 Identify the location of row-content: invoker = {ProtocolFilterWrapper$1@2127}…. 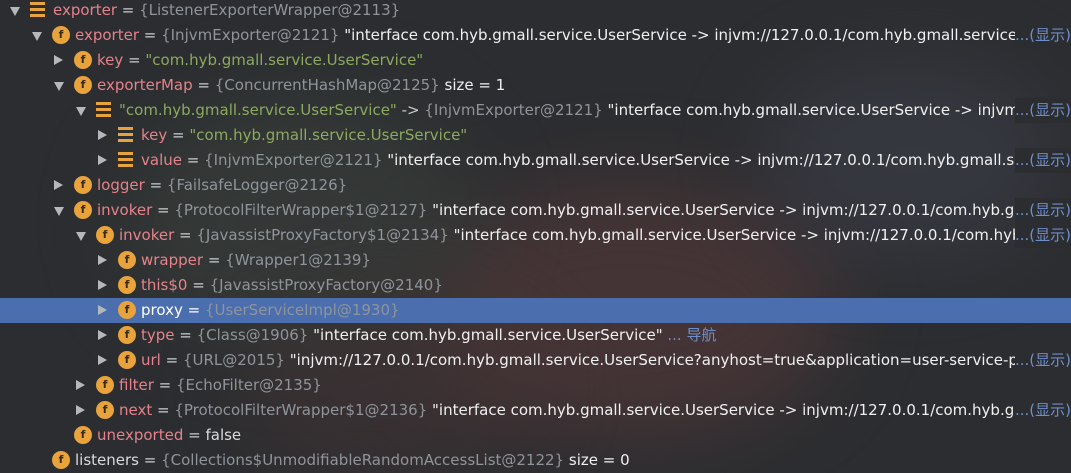
(582, 210).